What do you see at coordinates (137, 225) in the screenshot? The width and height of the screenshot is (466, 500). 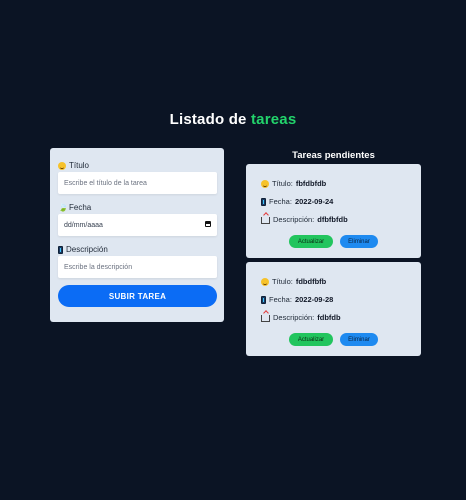 I see `date-input: dd/mm/aaaa` at bounding box center [137, 225].